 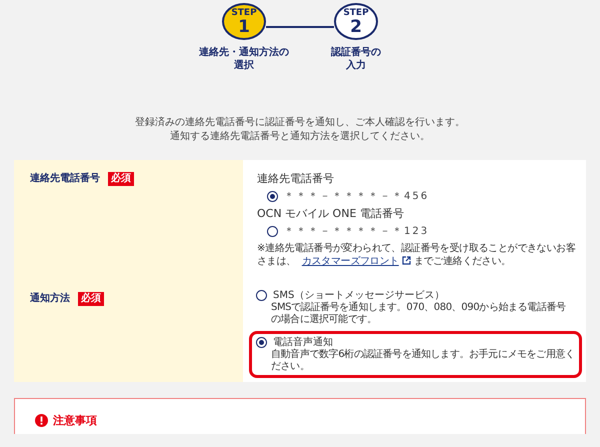 I want to click on option-description: SMSで認証番号を通知します。070、080、090から始まる電話番号の場合に選択可能です。, so click(x=419, y=314).